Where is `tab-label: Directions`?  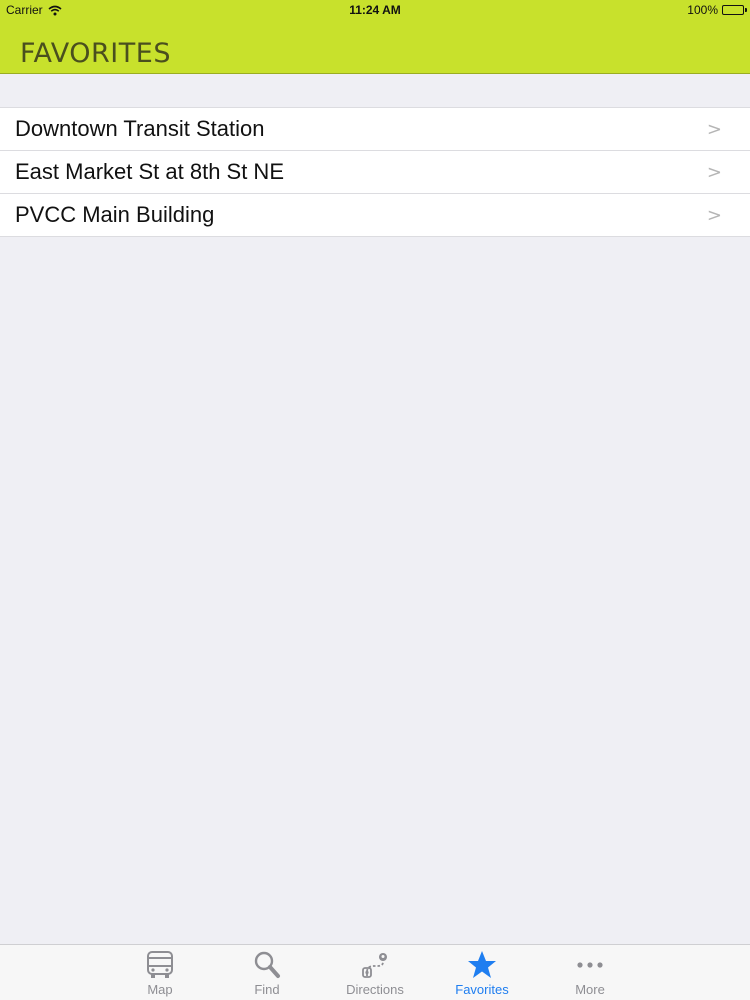
tab-label: Directions is located at coordinates (375, 989).